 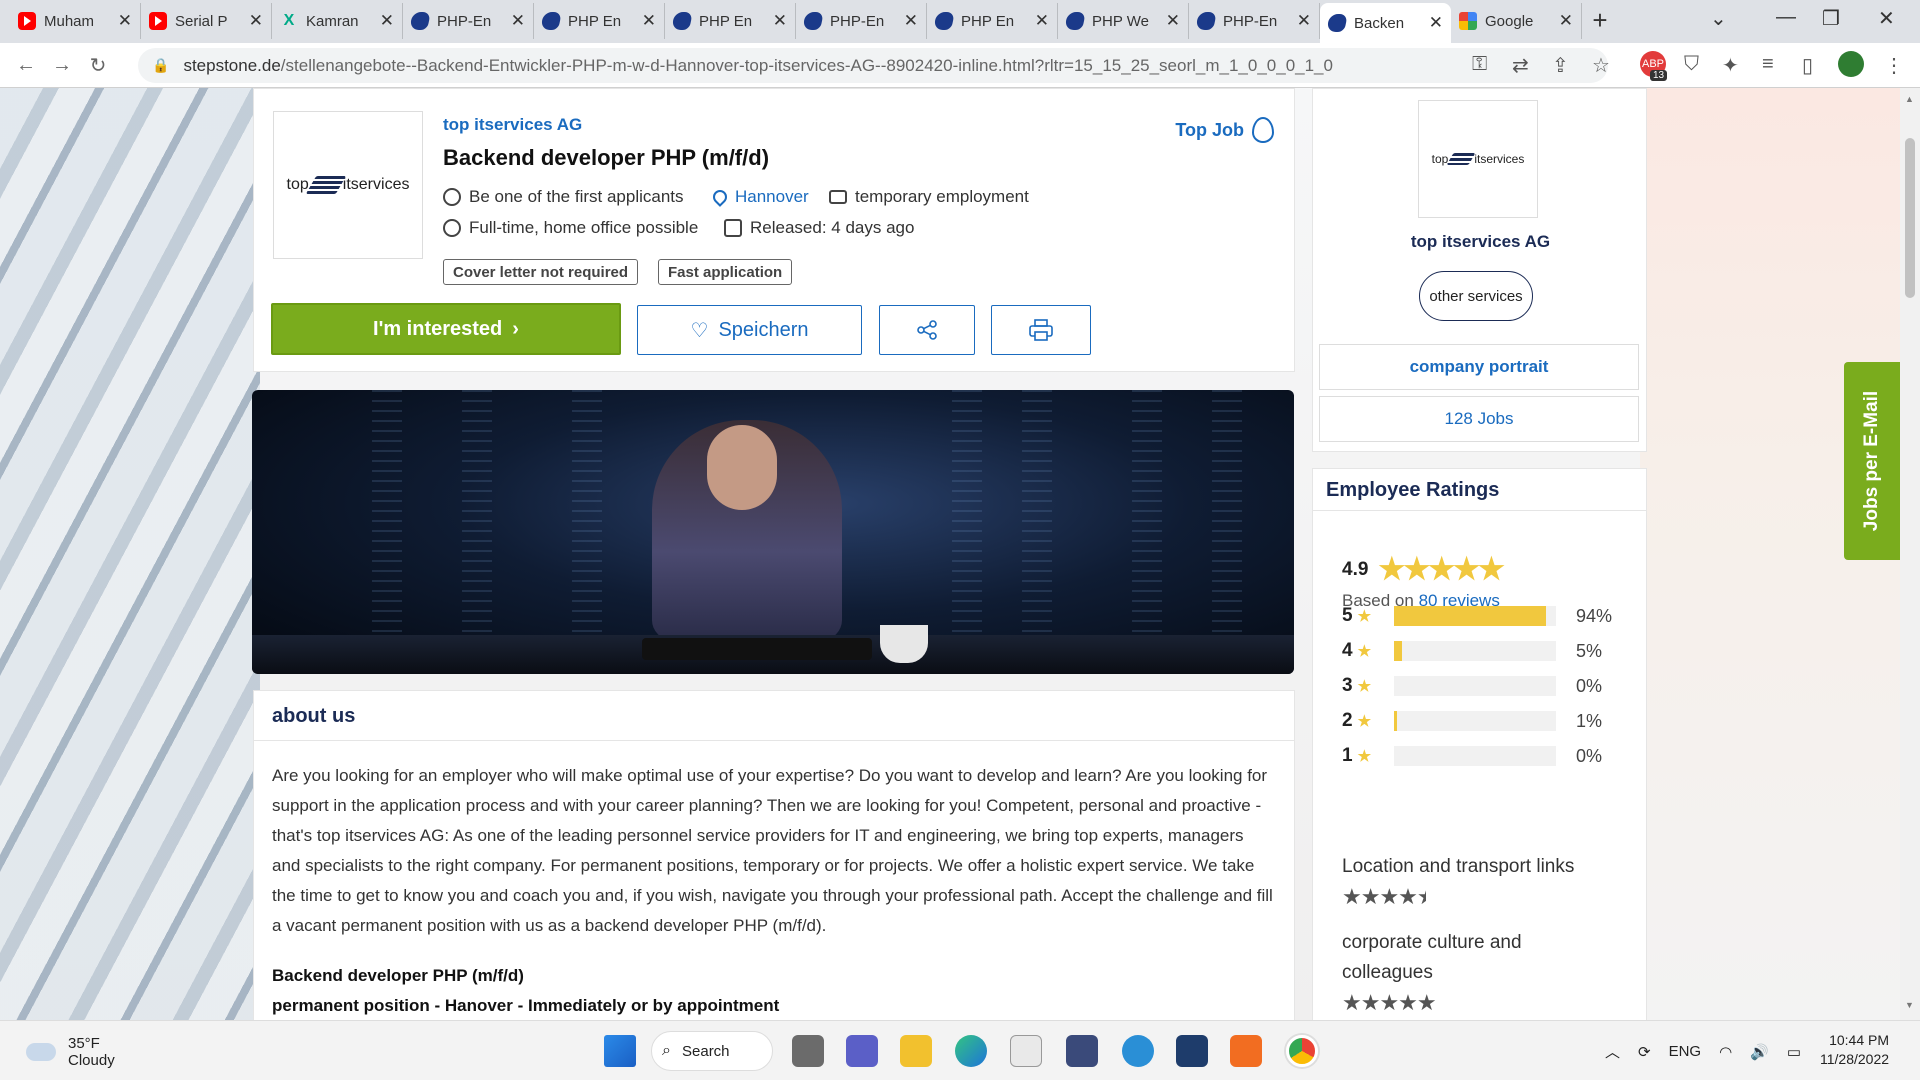 What do you see at coordinates (1909, 99) in the screenshot?
I see `scroll-up-arrow-icon: ▲` at bounding box center [1909, 99].